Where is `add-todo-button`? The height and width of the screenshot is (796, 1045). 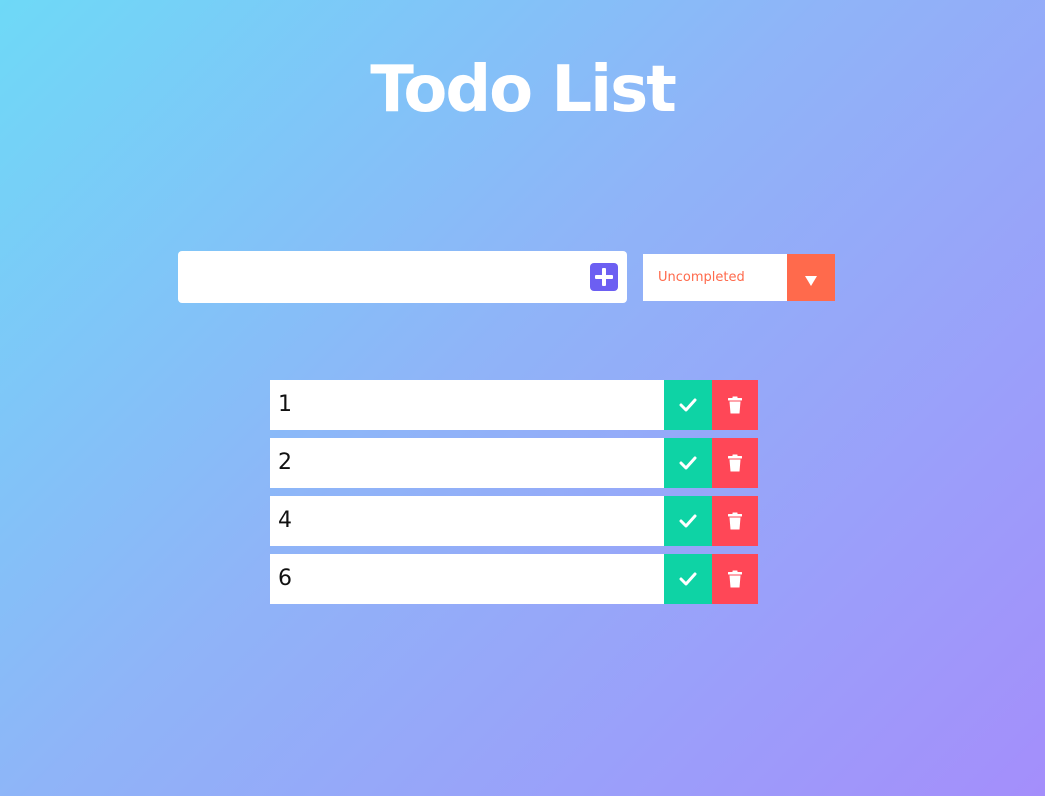 add-todo-button is located at coordinates (604, 277).